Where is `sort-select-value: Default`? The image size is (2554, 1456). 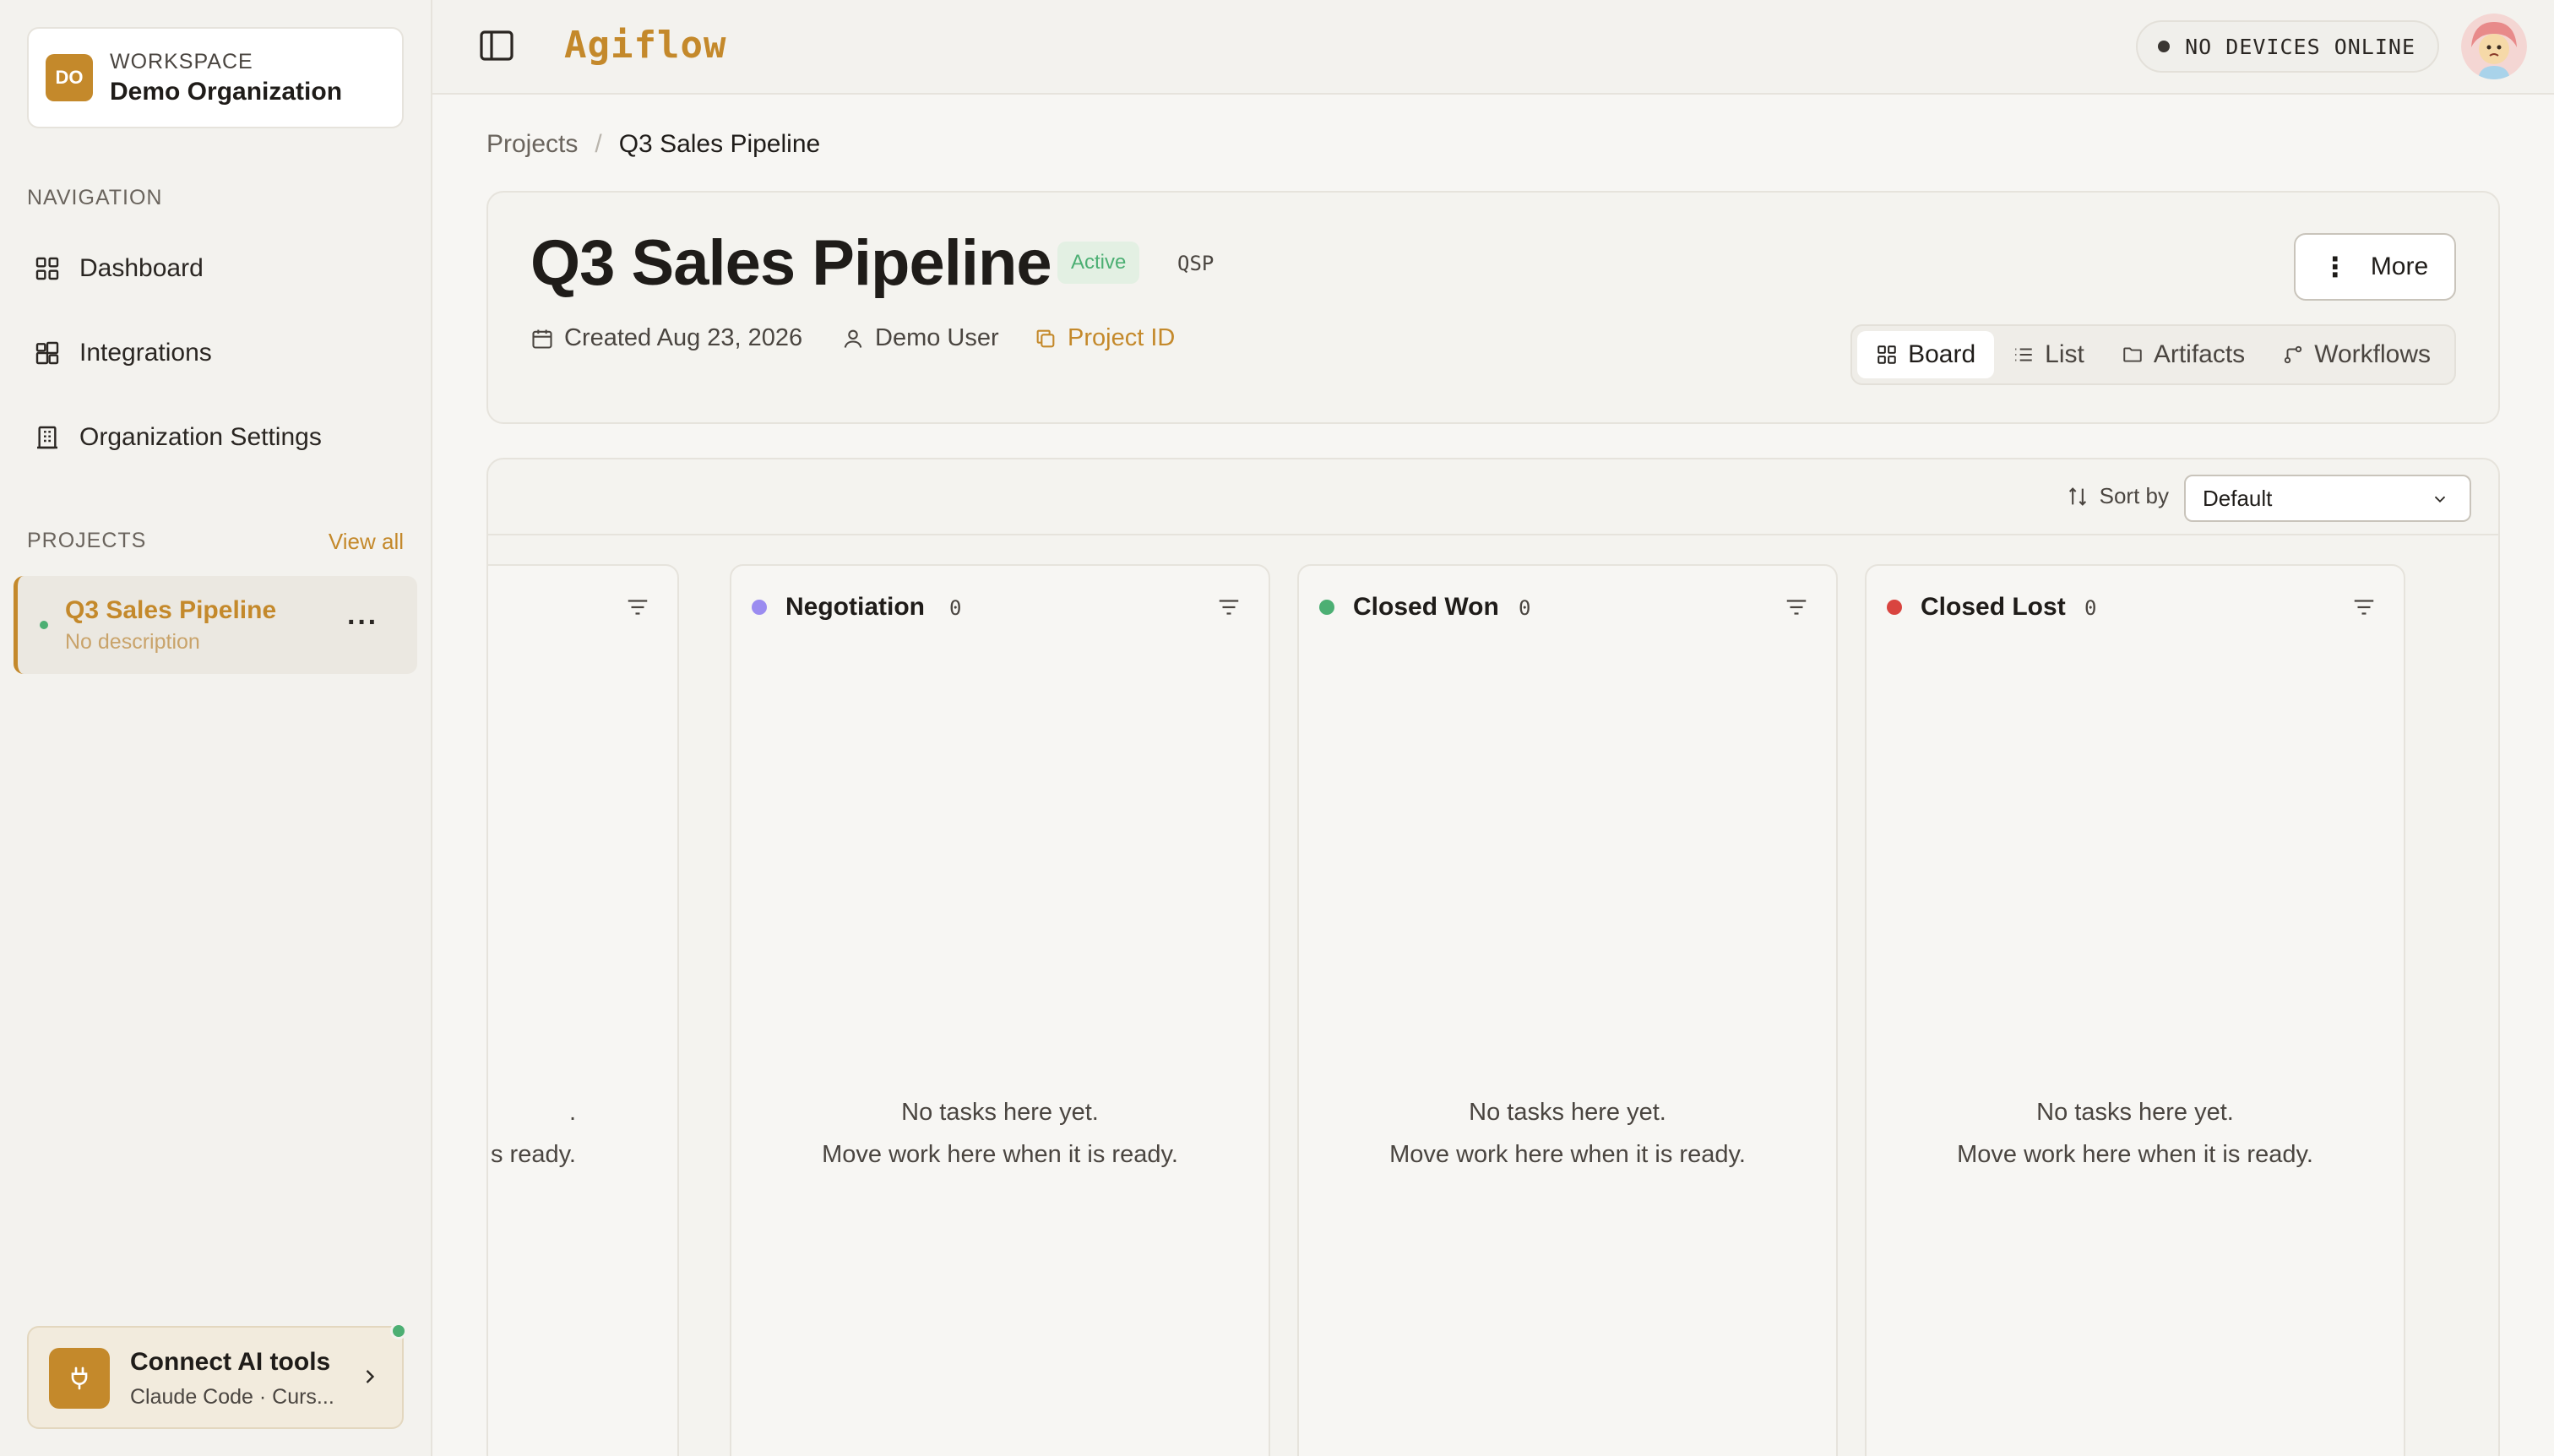 sort-select-value: Default is located at coordinates (2238, 498).